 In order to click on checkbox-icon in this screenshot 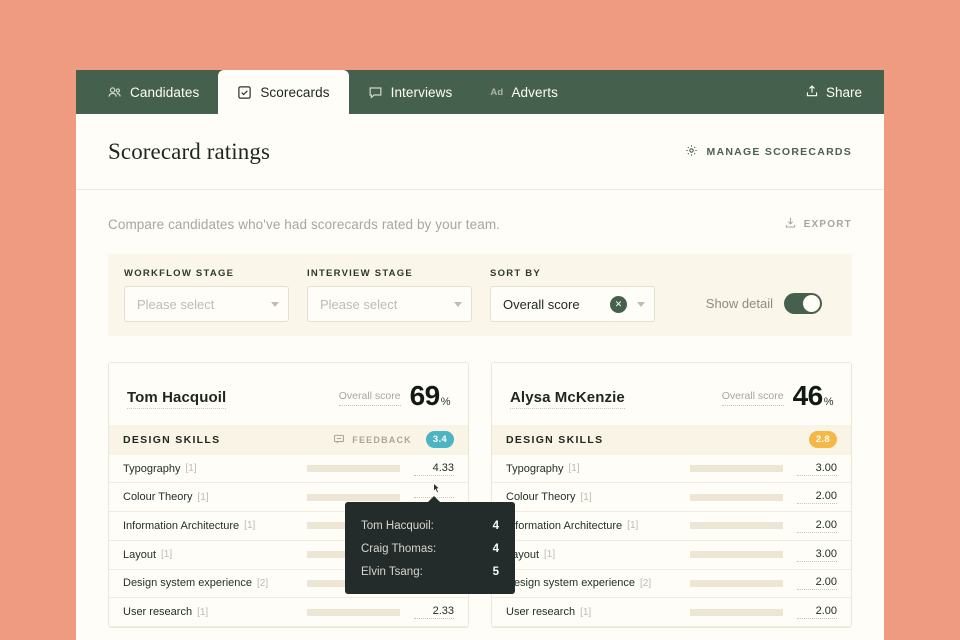, I will do `click(244, 92)`.